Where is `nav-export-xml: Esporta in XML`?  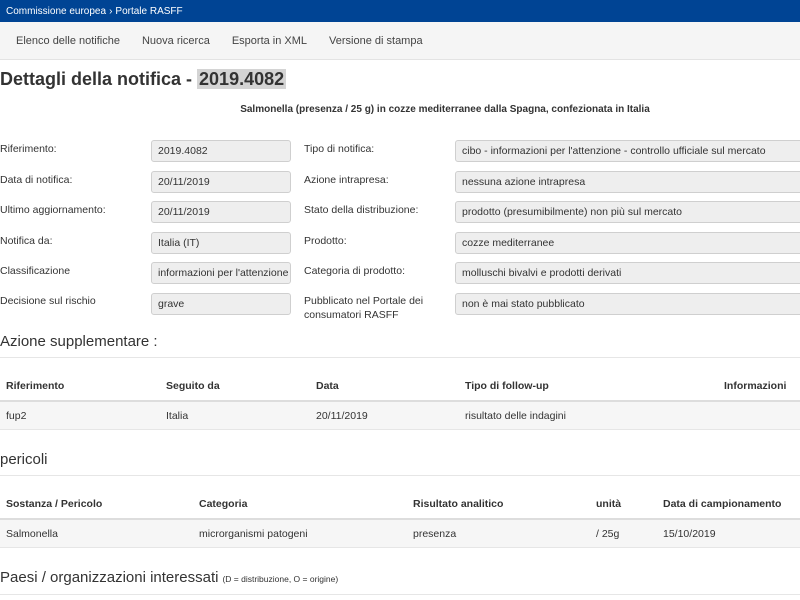 nav-export-xml: Esporta in XML is located at coordinates (269, 41).